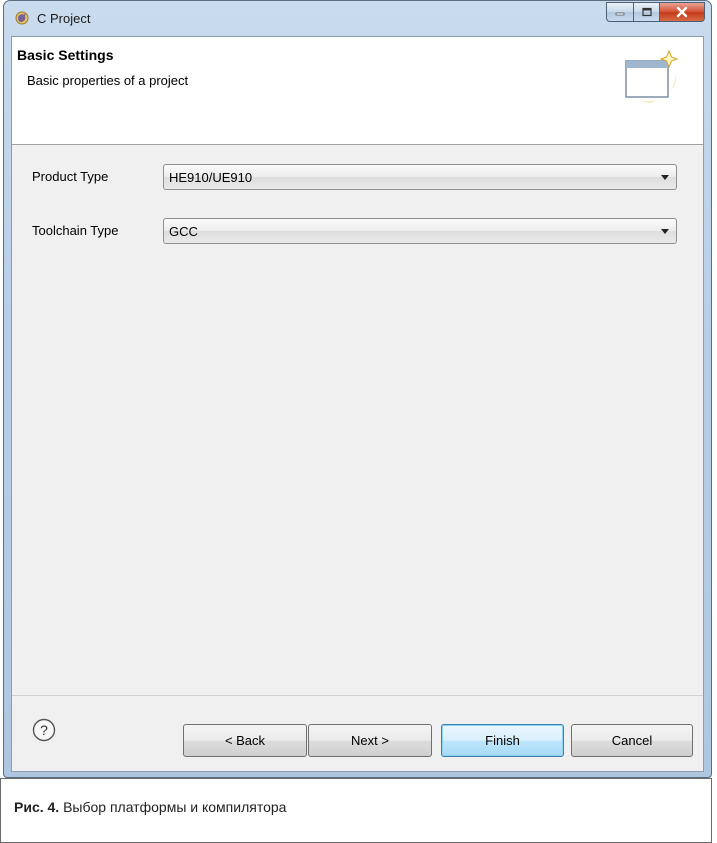 The height and width of the screenshot is (843, 717). I want to click on toolchain-type-select: GCC, so click(420, 231).